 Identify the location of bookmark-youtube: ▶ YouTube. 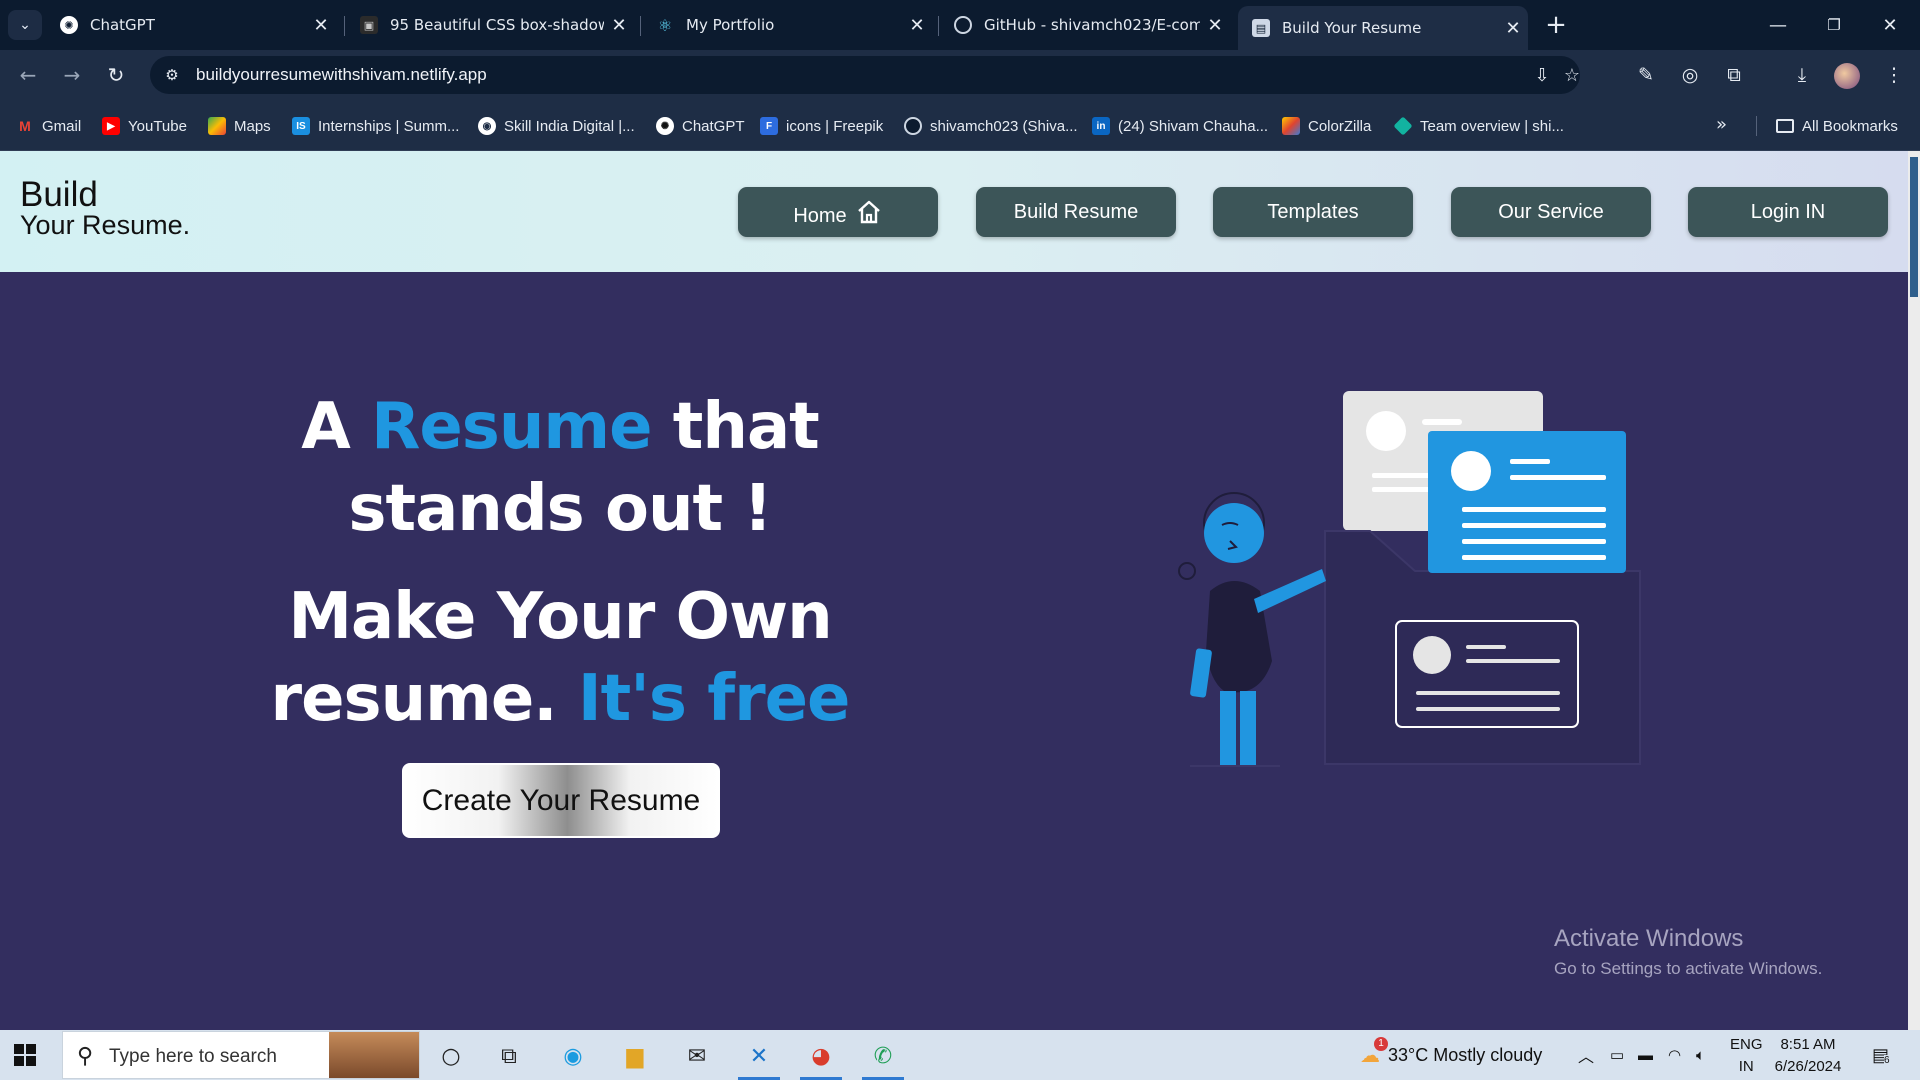
(144, 126).